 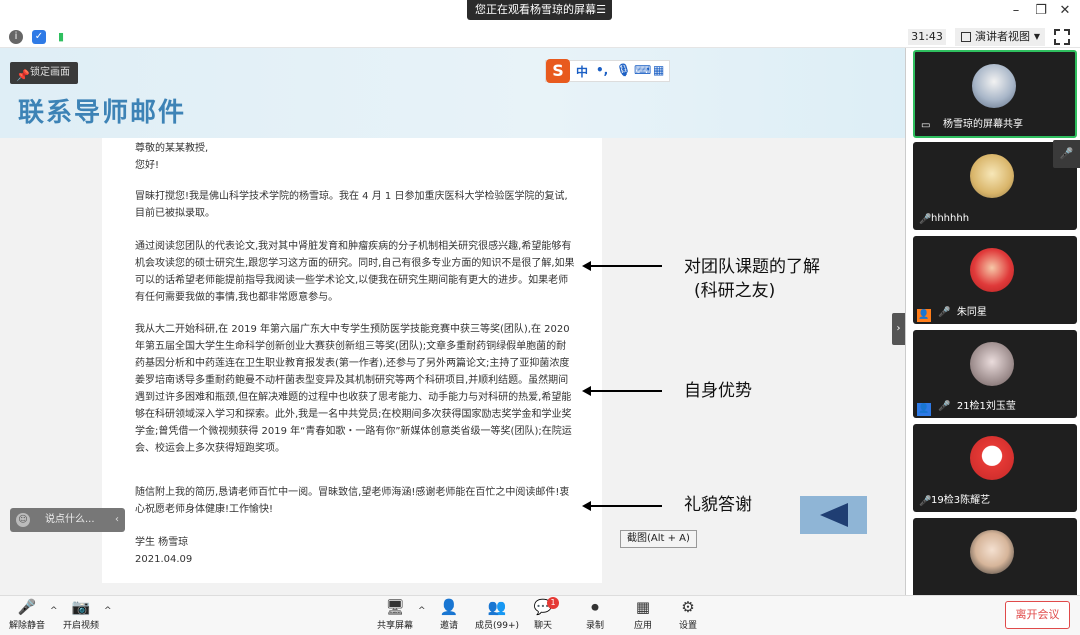 What do you see at coordinates (39, 37) in the screenshot?
I see `shield-icon: ✓` at bounding box center [39, 37].